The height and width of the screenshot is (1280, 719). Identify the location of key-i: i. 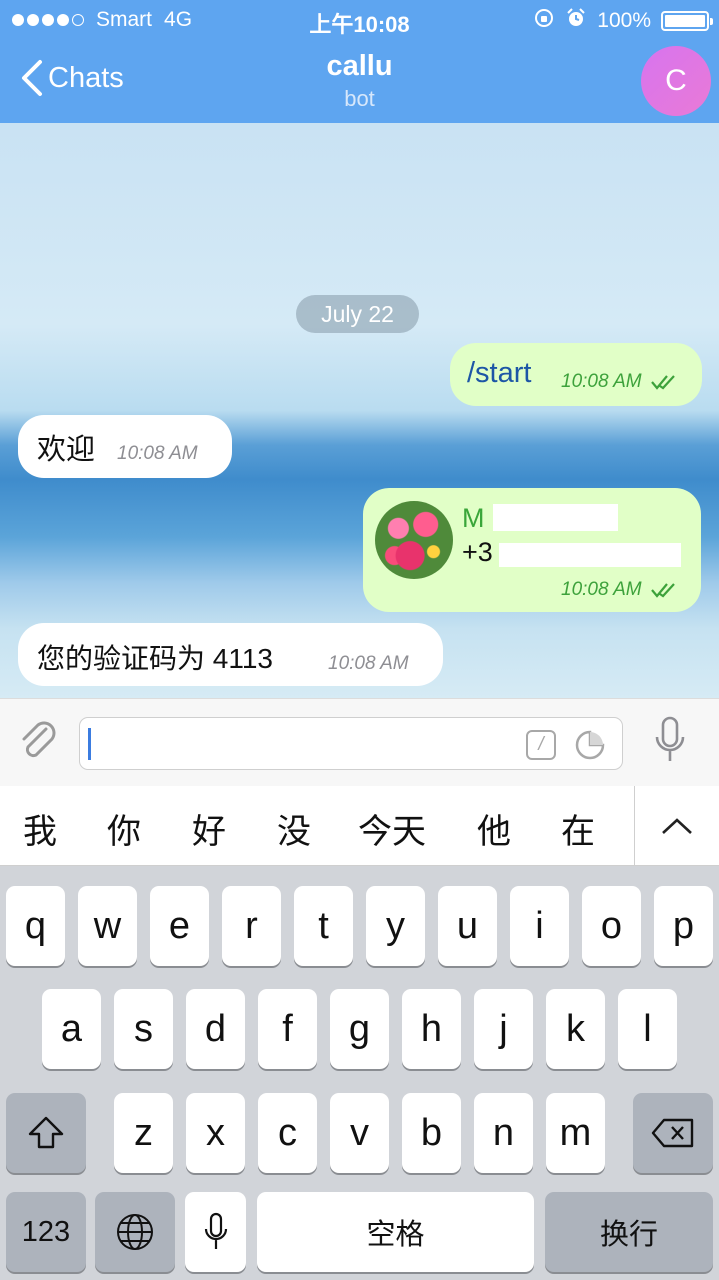
(539, 926).